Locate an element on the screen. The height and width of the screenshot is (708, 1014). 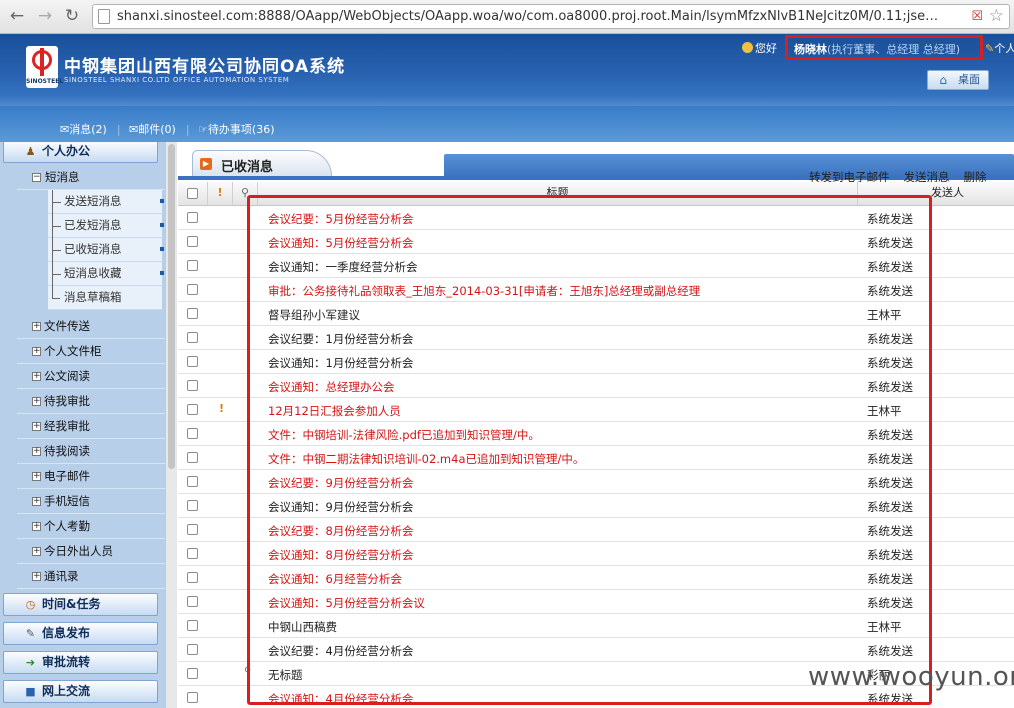
table-row: 会议纪要：9月份经营分析会 系统发送 is located at coordinates (596, 482).